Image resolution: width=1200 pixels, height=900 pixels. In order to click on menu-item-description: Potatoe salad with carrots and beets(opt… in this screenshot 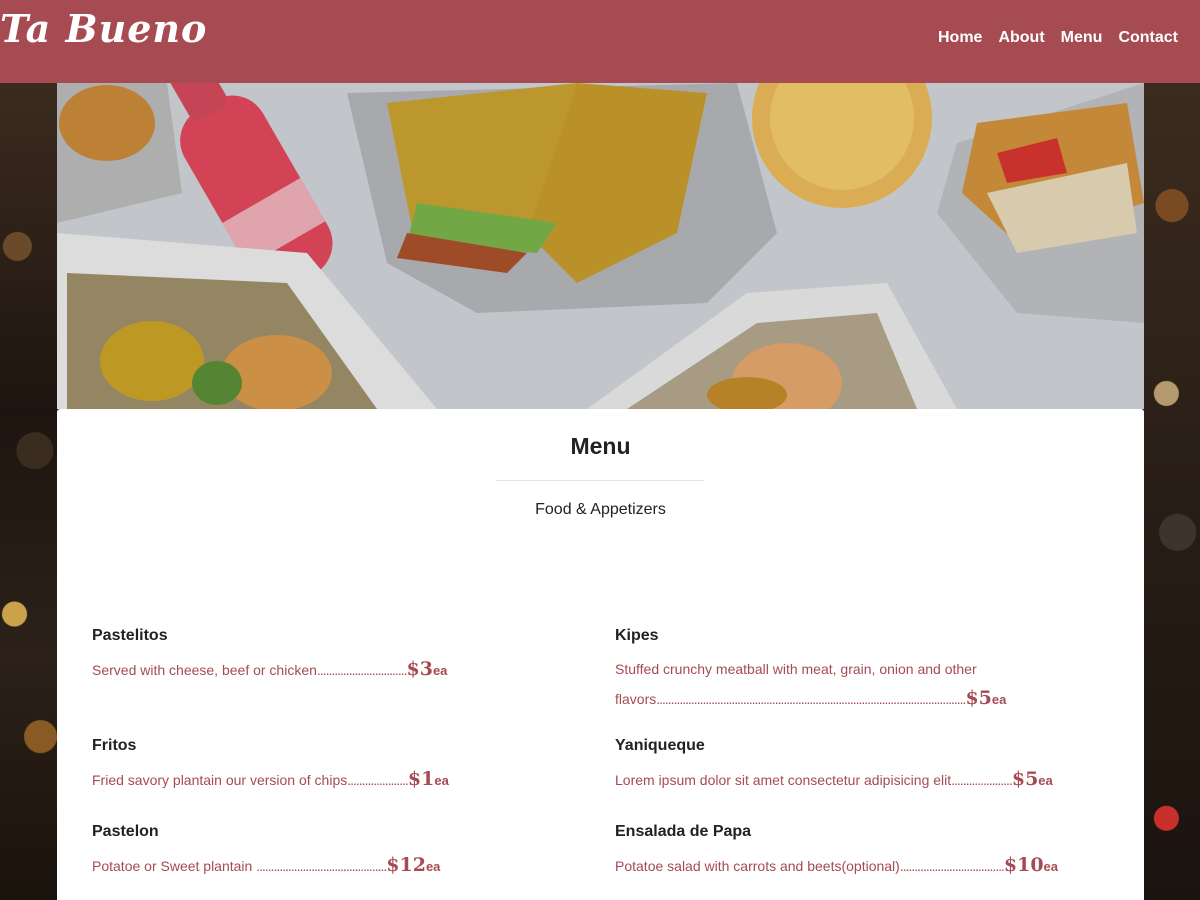, I will do `click(850, 866)`.